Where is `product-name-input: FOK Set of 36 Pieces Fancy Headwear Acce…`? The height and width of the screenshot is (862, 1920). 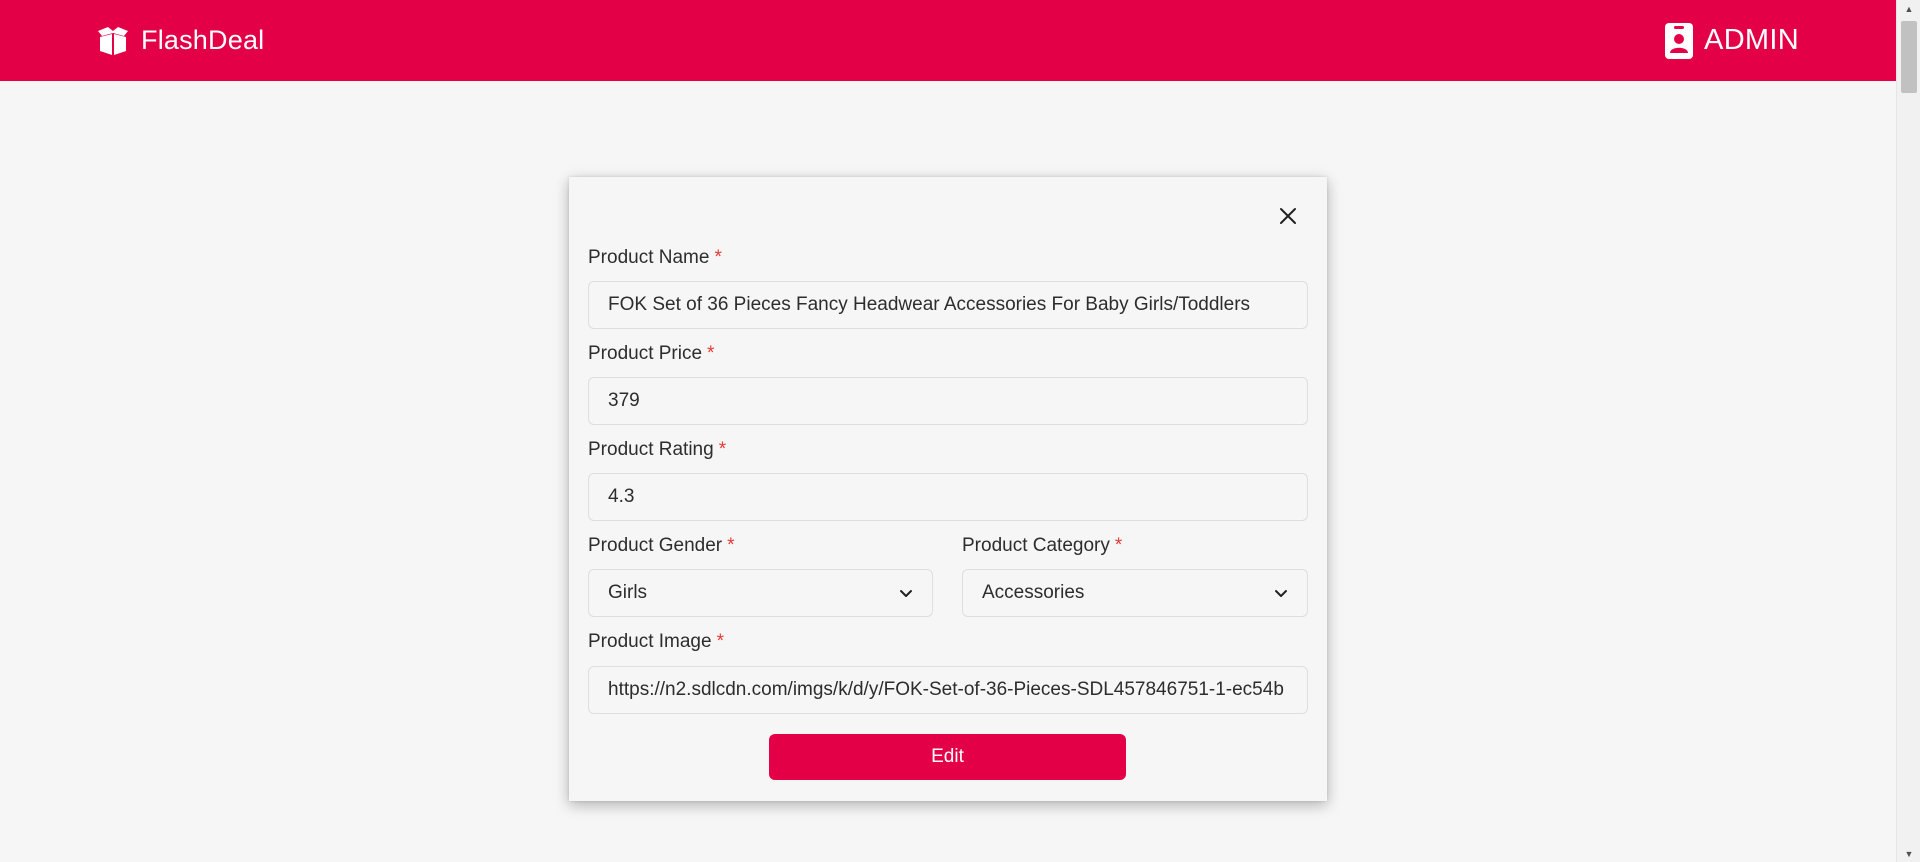 product-name-input: FOK Set of 36 Pieces Fancy Headwear Acce… is located at coordinates (948, 305).